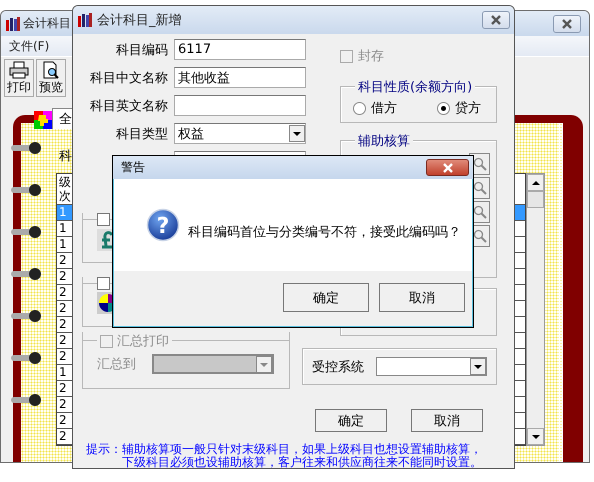 The image size is (594, 482). What do you see at coordinates (19, 69) in the screenshot?
I see `printer-icon` at bounding box center [19, 69].